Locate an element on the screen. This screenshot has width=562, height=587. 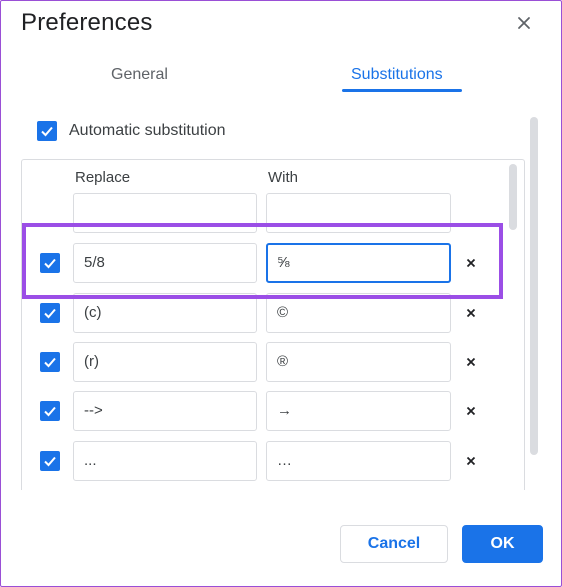
replace-input: (c) is located at coordinates (165, 313).